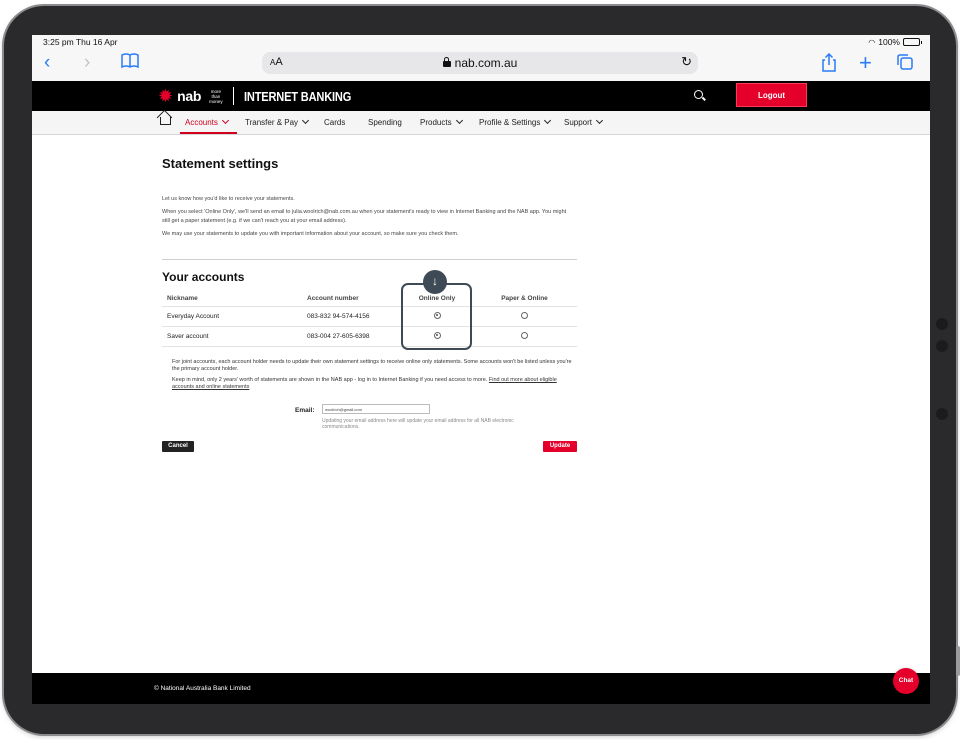 This screenshot has width=960, height=740. What do you see at coordinates (277, 121) in the screenshot?
I see `nav-item-transfer-pay: Transfer & Pay` at bounding box center [277, 121].